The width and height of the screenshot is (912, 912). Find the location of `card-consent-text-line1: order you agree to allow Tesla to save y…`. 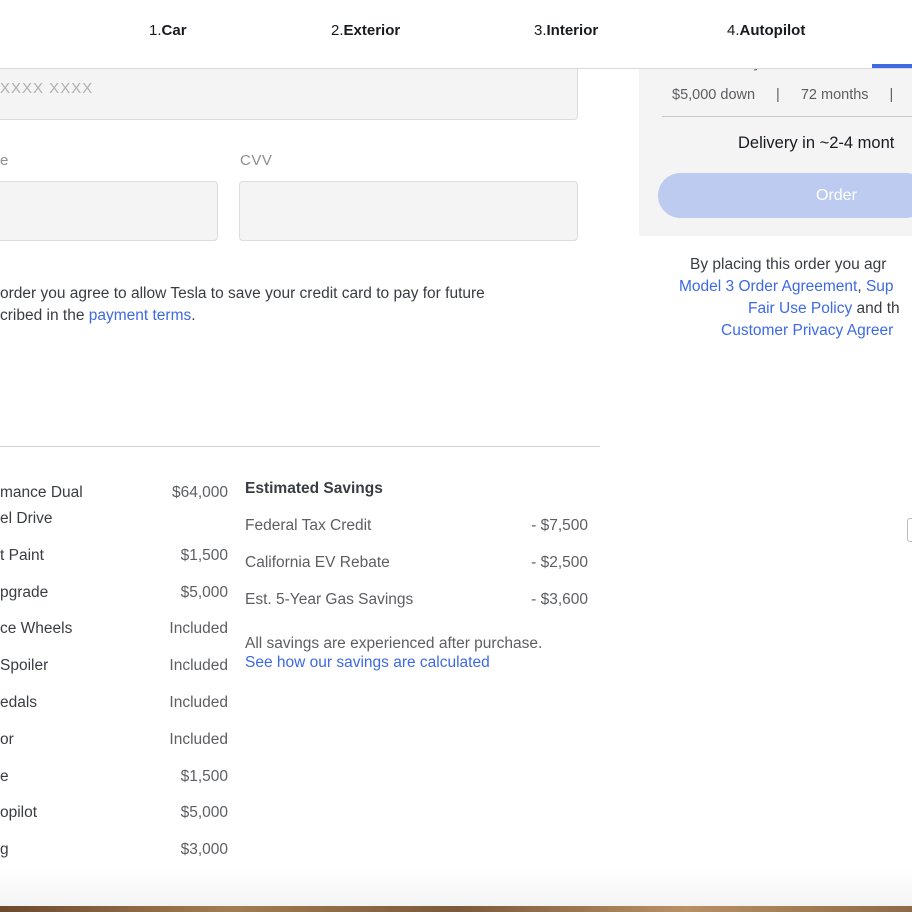

card-consent-text-line1: order you agree to allow Tesla to save y… is located at coordinates (242, 293).